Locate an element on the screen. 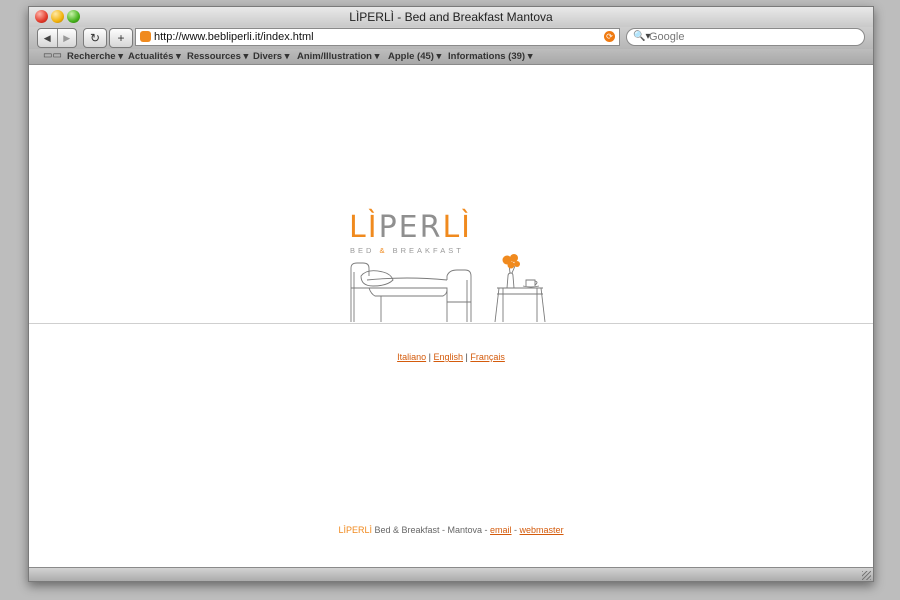  search-icon: 🔍▾ is located at coordinates (641, 37).